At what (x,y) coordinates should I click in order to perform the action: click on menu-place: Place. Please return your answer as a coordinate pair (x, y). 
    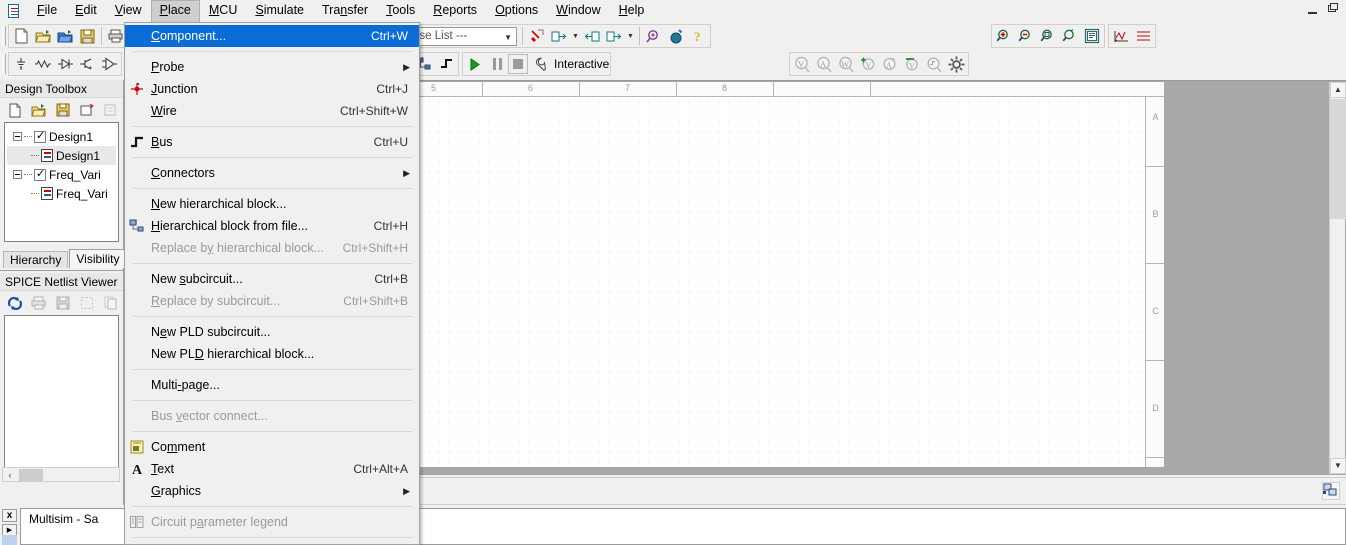
    Looking at the image, I should click on (175, 11).